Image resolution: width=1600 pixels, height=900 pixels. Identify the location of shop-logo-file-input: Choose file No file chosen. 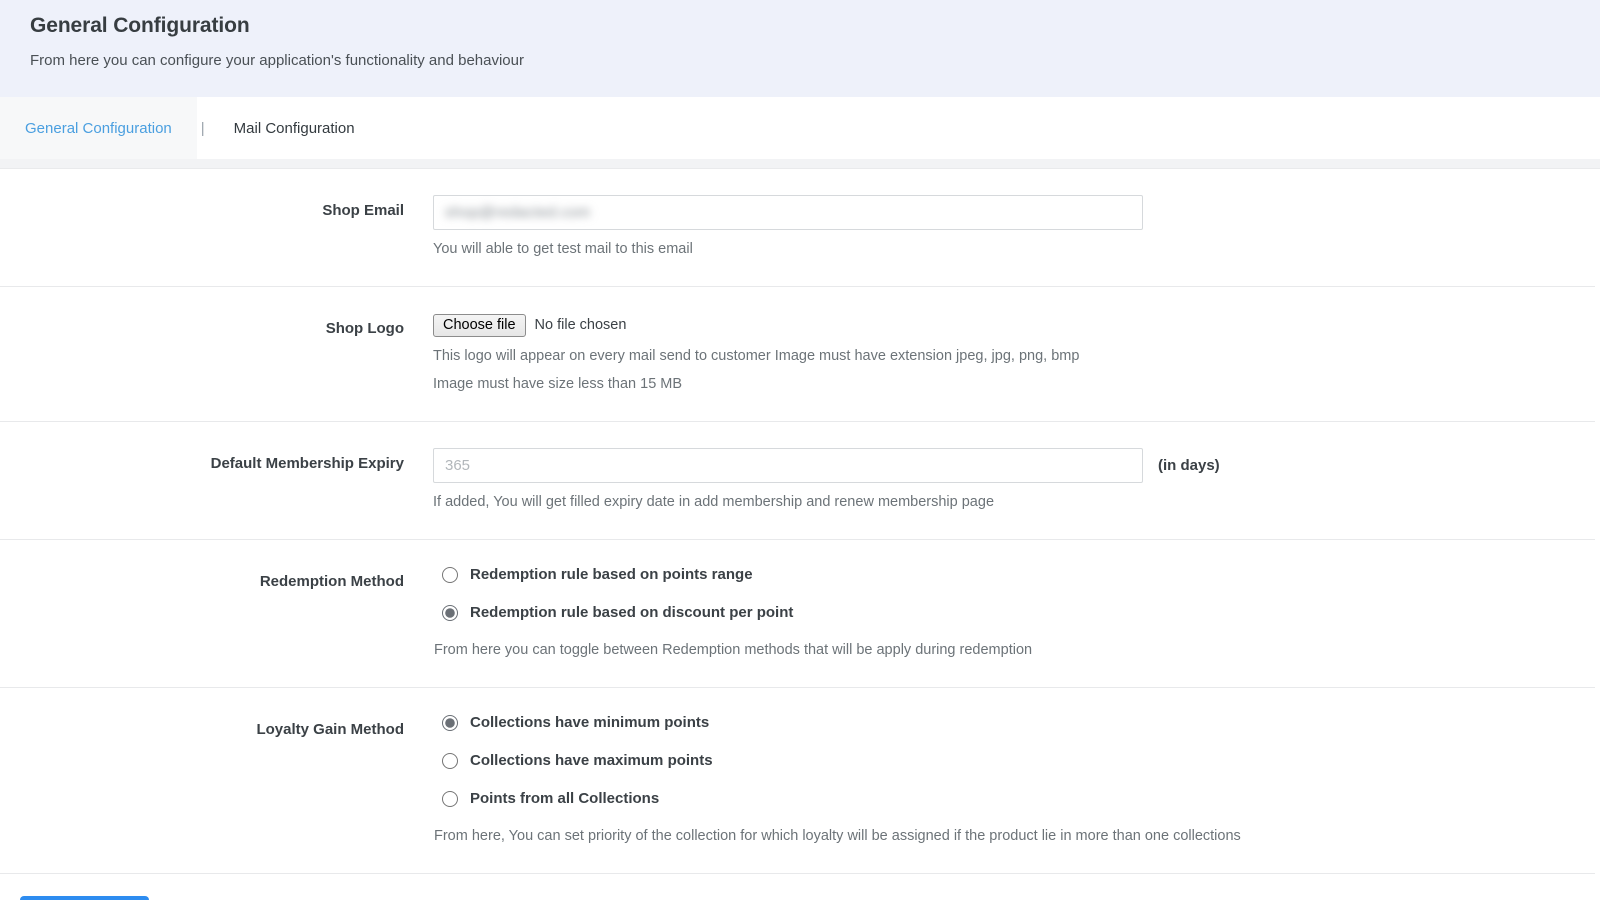
(1004, 325).